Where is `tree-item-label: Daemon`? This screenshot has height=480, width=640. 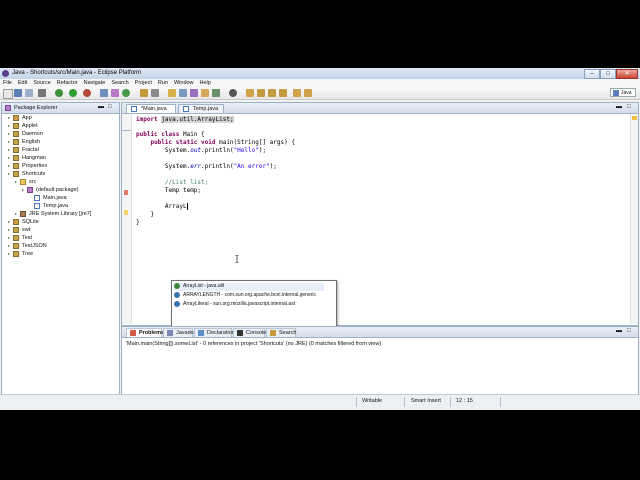 tree-item-label: Daemon is located at coordinates (32, 134).